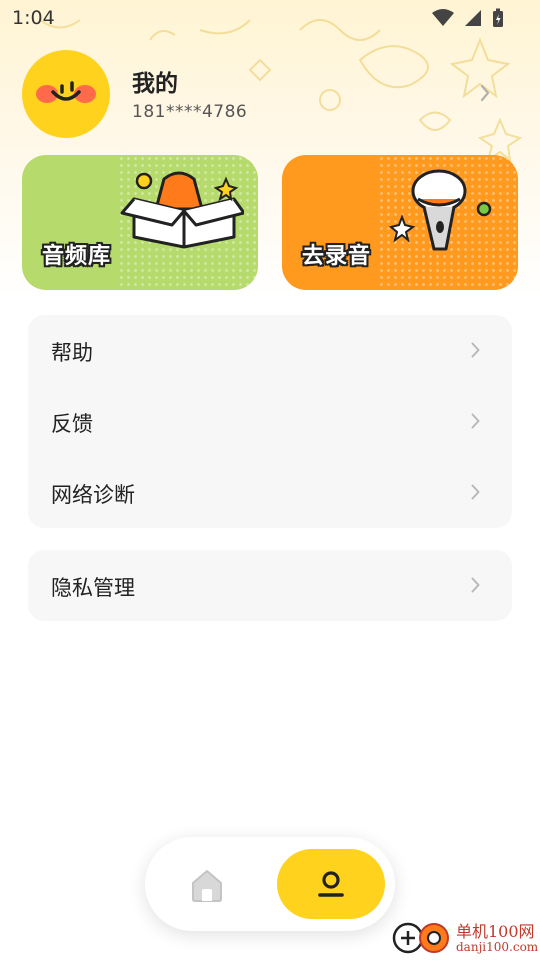 The width and height of the screenshot is (540, 963). I want to click on profile-name: 我的, so click(155, 84).